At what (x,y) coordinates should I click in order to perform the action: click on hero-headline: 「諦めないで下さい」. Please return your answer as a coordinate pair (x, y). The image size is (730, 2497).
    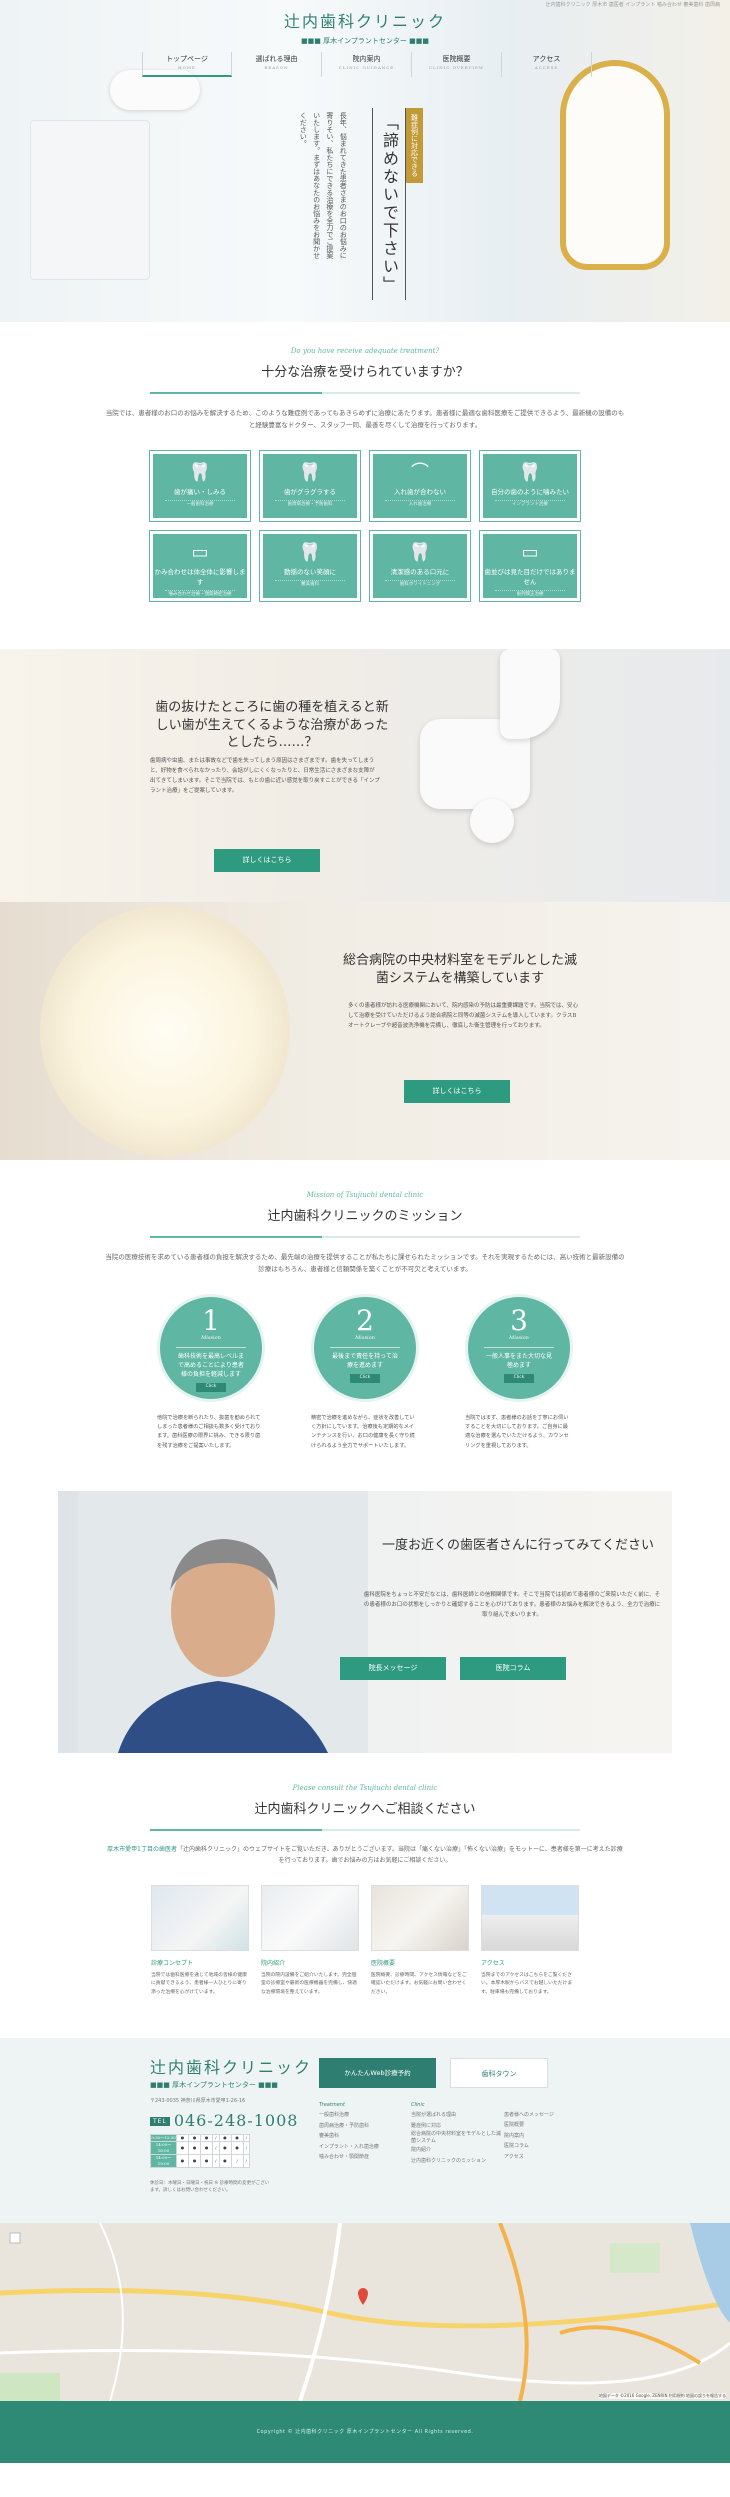
    Looking at the image, I should click on (389, 204).